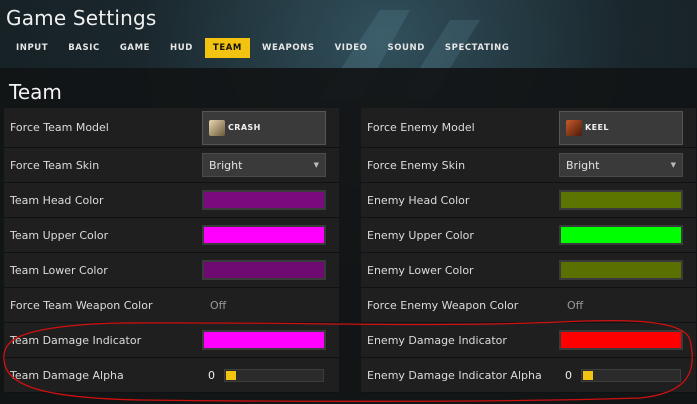 This screenshot has height=404, width=697. I want to click on team-damage-alpha-value: 0, so click(211, 375).